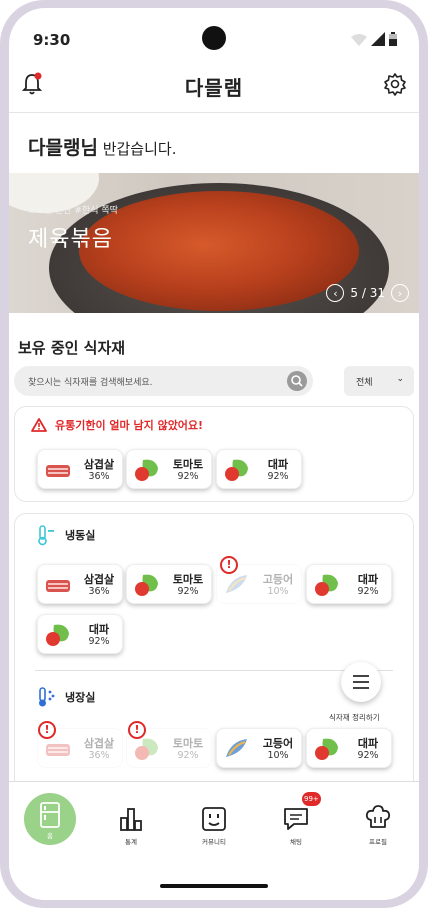 This screenshot has height=908, width=428. Describe the element at coordinates (335, 293) in the screenshot. I see `prev-arrow-icon: ‹` at that location.